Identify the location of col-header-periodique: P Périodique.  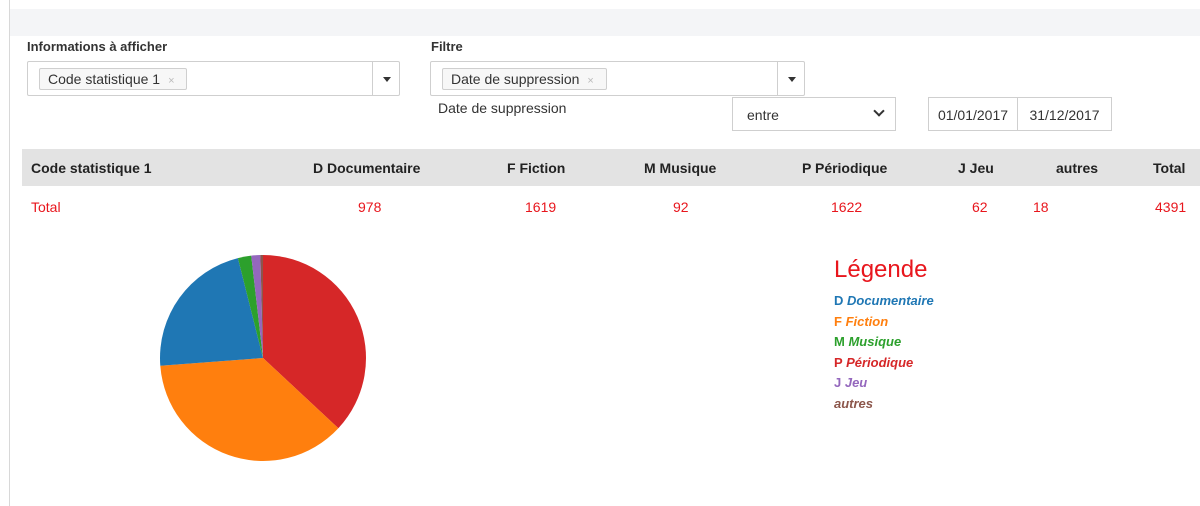
(844, 168).